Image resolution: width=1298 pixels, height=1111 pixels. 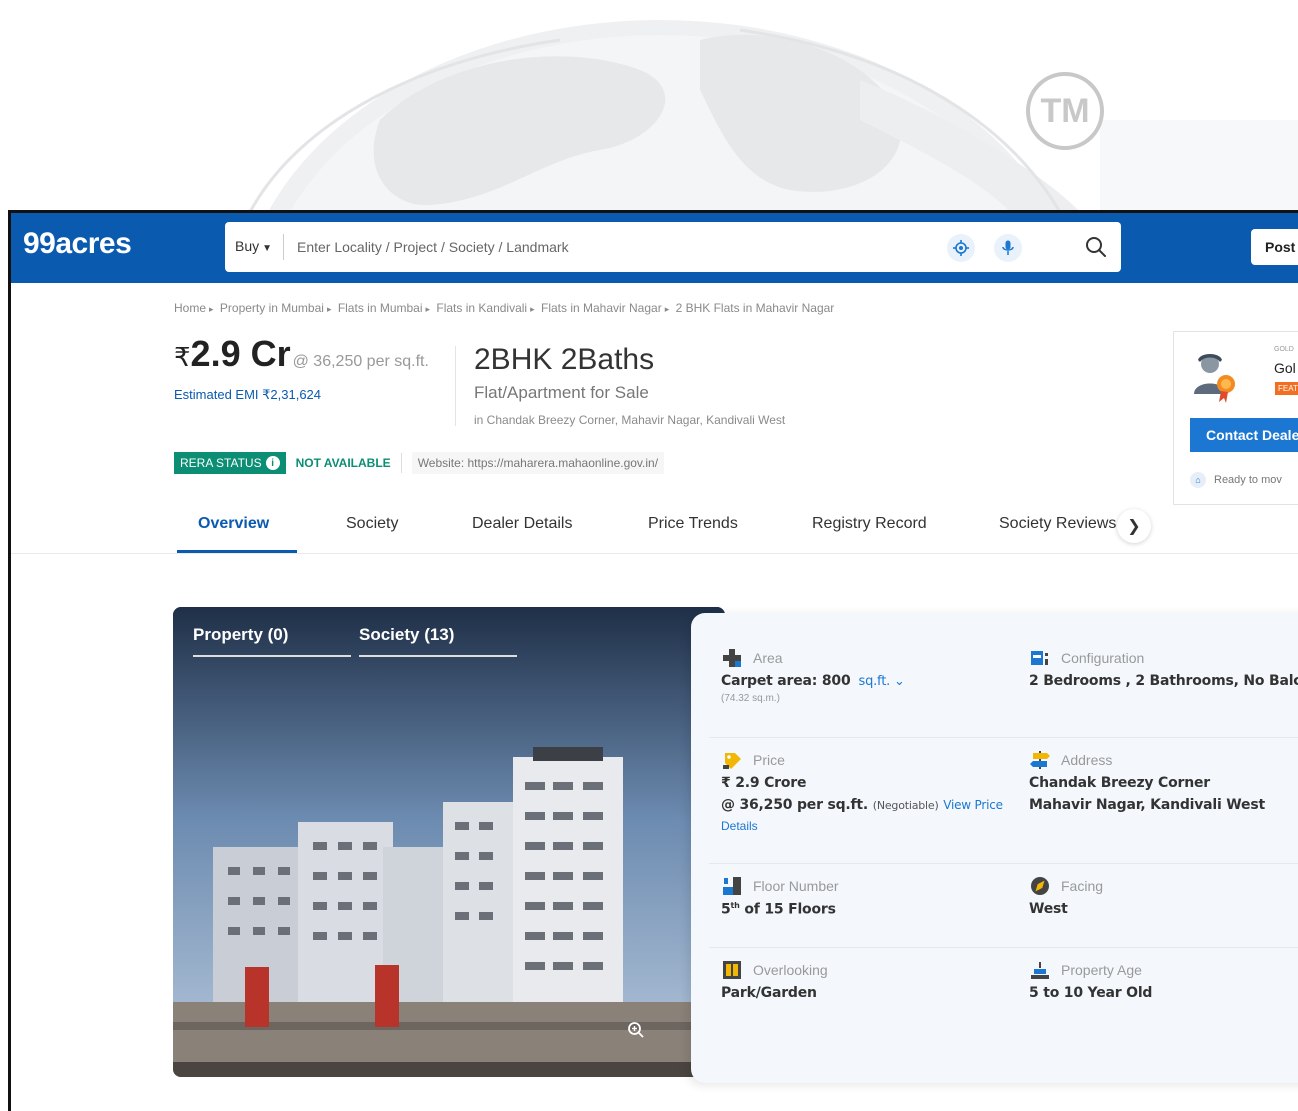 What do you see at coordinates (755, 308) in the screenshot?
I see `breadcrumb-item: 2 BHK Flats in Mahavir Nagar` at bounding box center [755, 308].